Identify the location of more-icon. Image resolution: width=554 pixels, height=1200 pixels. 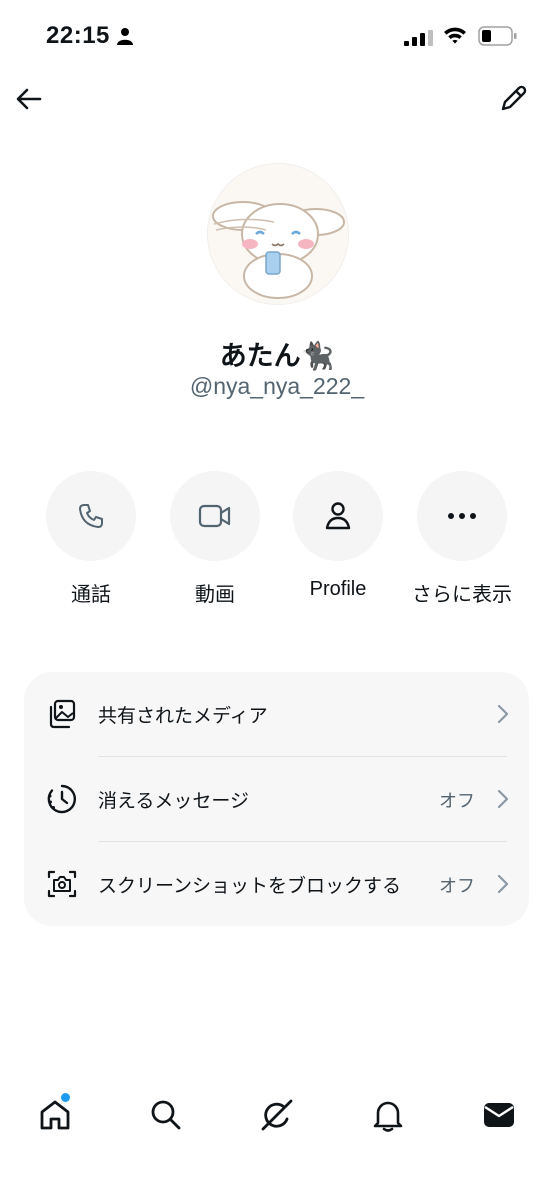
(462, 516).